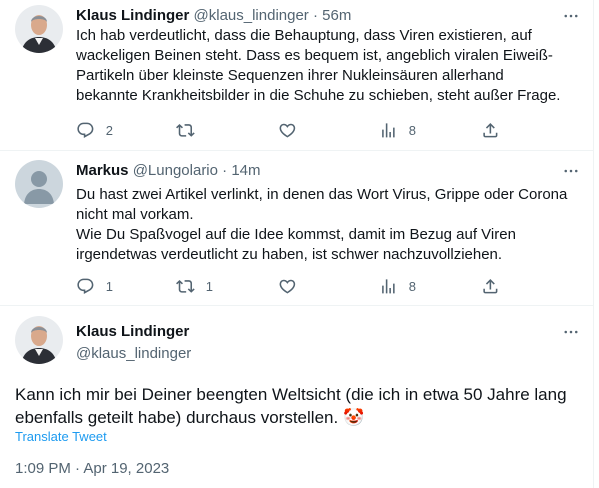 The image size is (599, 488). What do you see at coordinates (92, 469) in the screenshot?
I see `tweet-timestamp: 1:09 PM · Apr 19, 2023` at bounding box center [92, 469].